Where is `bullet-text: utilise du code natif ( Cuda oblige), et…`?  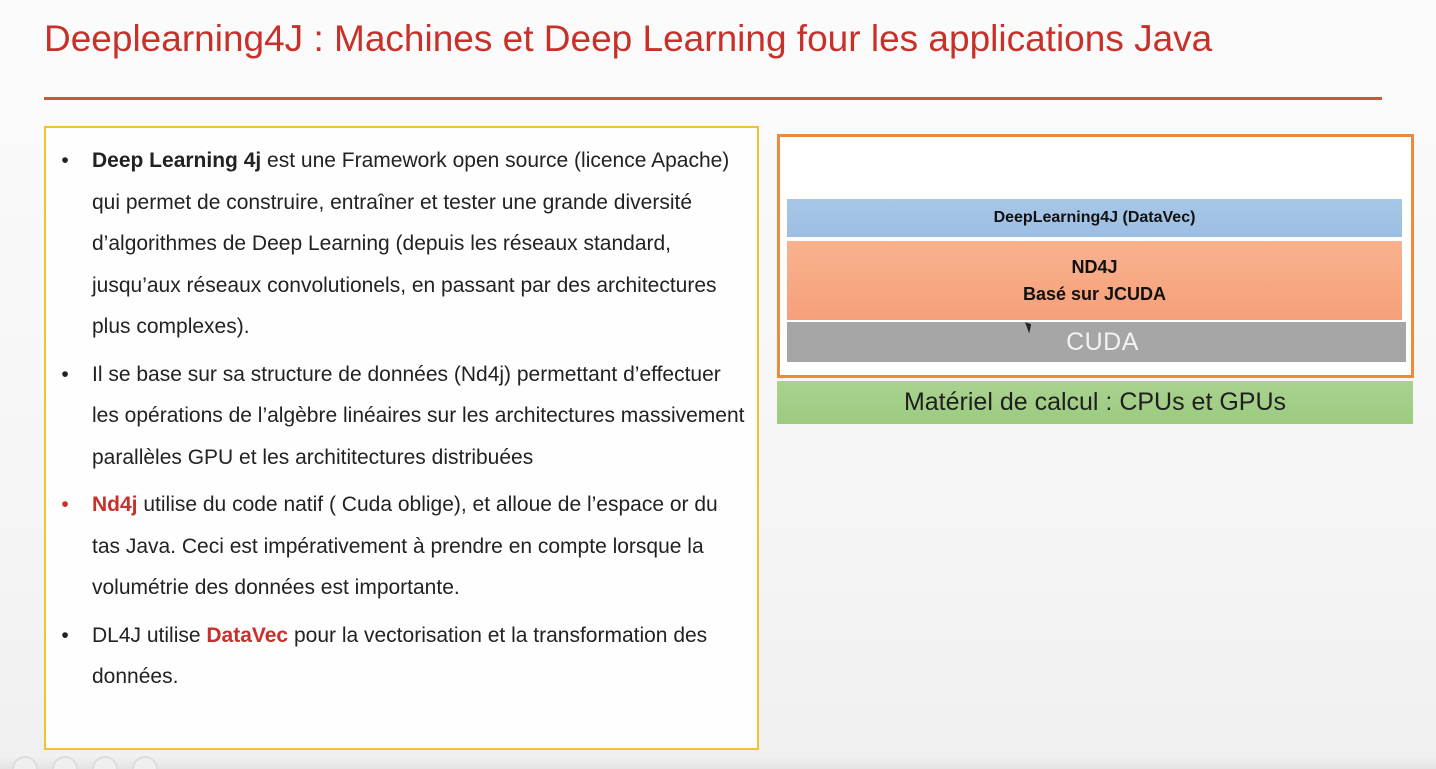 bullet-text: utilise du code natif ( Cuda oblige), et… is located at coordinates (405, 546).